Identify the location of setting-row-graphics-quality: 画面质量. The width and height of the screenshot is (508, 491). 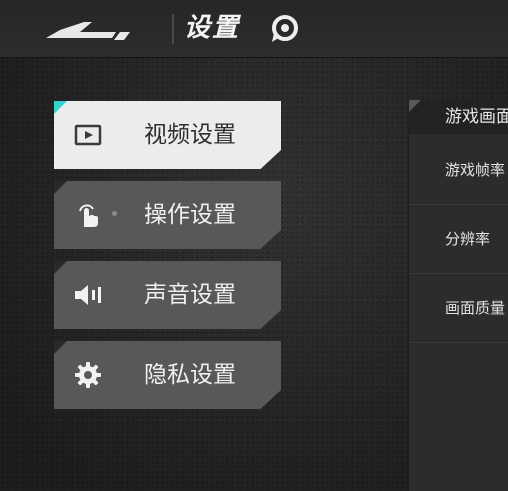
(458, 309).